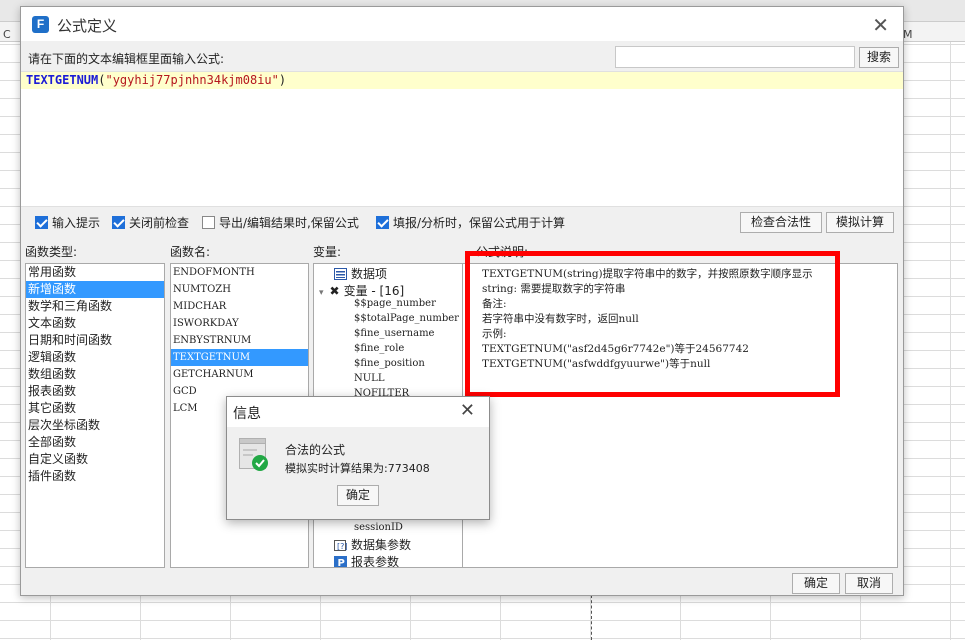 This screenshot has height=640, width=965. Describe the element at coordinates (51, 252) in the screenshot. I see `function-types-label: 函数类型:` at that location.